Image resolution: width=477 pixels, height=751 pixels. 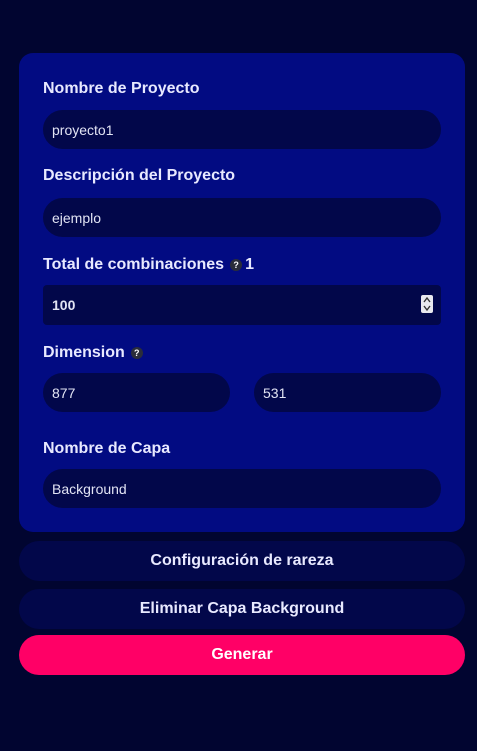 I want to click on dimension-label-text: Dimension, so click(x=84, y=352).